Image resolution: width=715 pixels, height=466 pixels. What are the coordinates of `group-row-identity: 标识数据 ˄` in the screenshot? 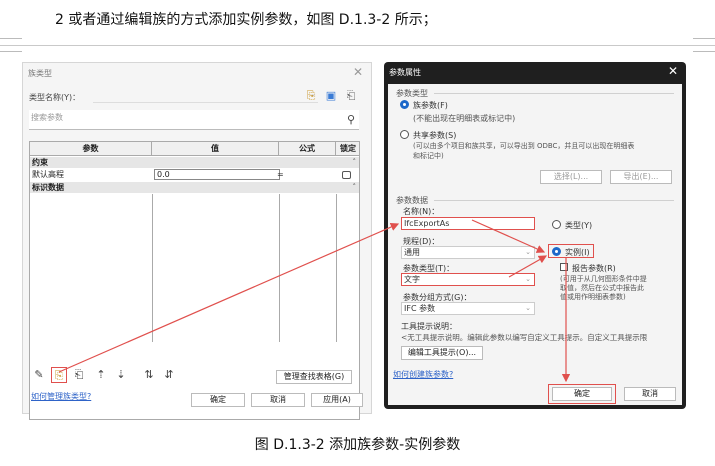 It's located at (194, 187).